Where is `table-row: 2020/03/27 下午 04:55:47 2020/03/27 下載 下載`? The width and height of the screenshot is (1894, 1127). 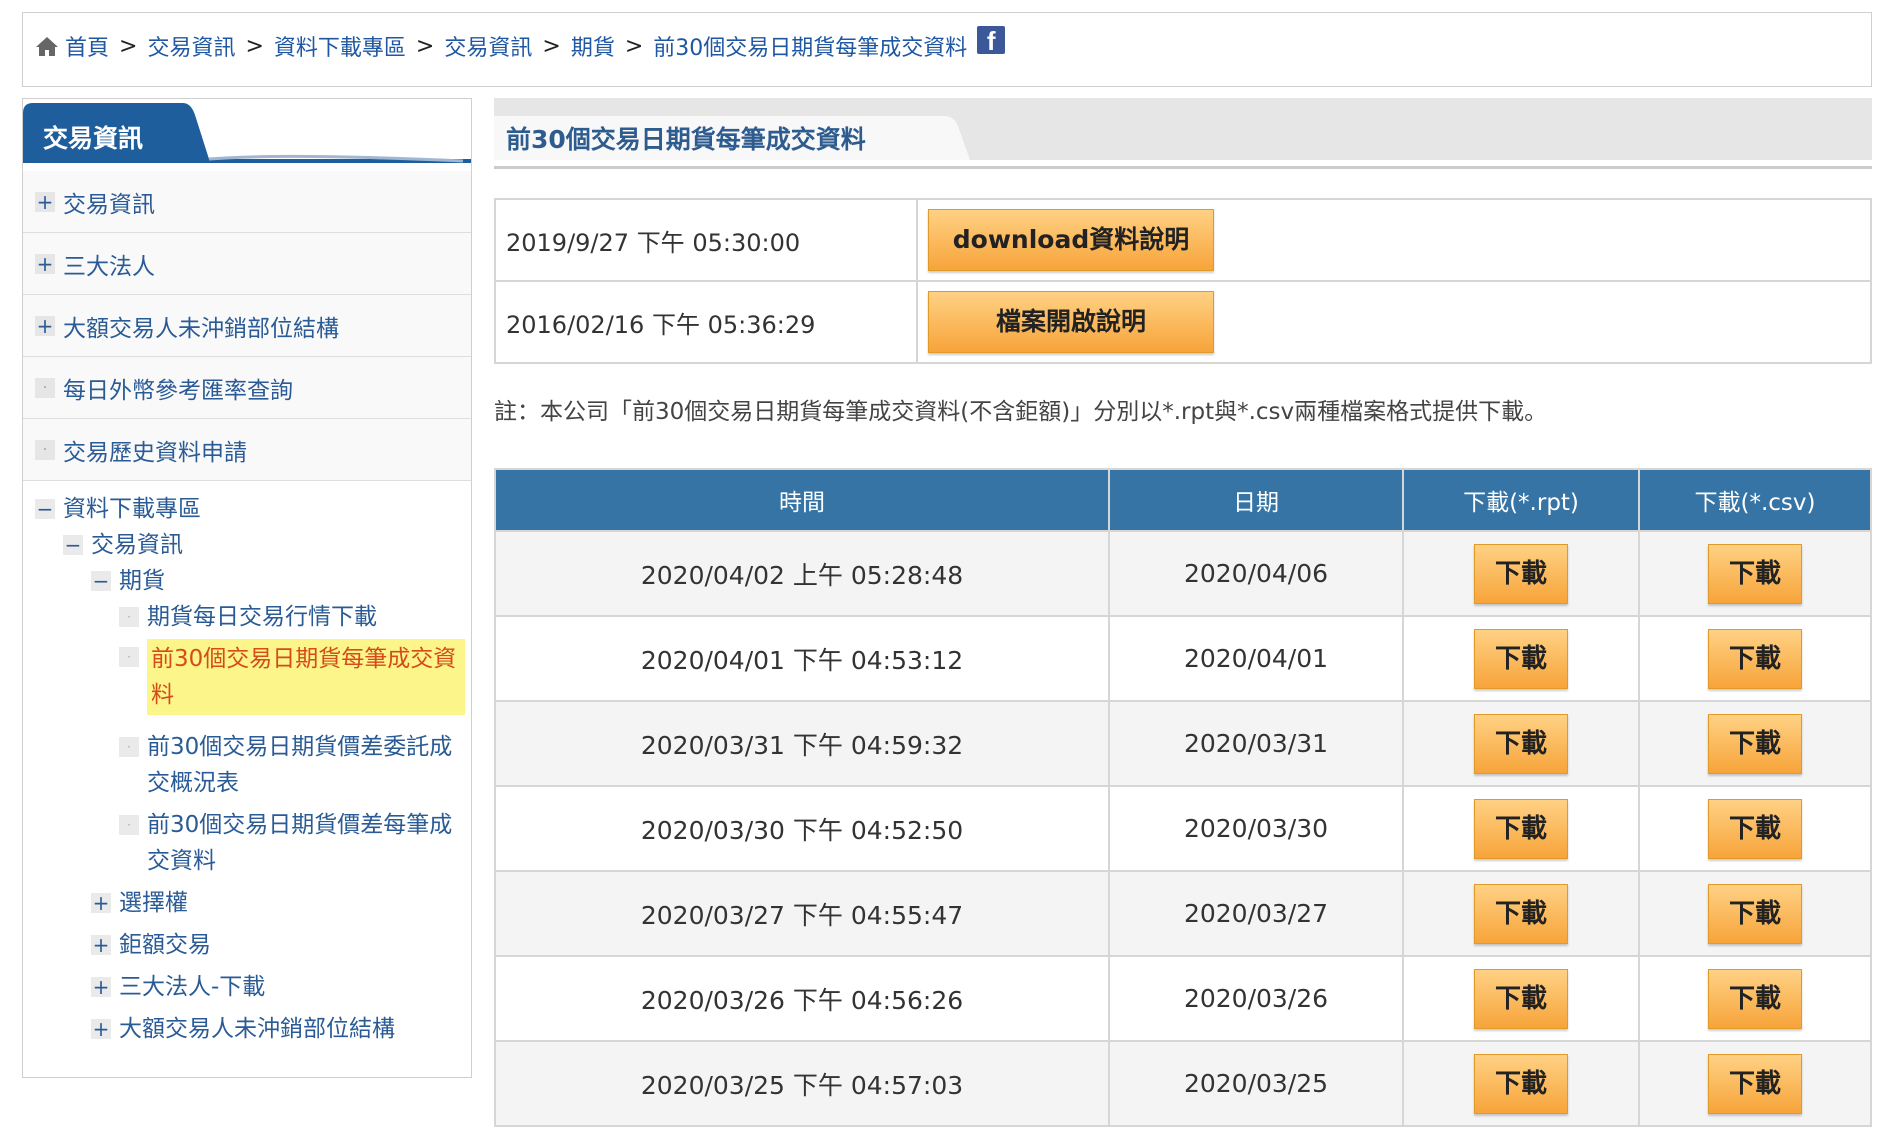
table-row: 2020/03/27 下午 04:55:47 2020/03/27 下載 下載 is located at coordinates (1183, 913).